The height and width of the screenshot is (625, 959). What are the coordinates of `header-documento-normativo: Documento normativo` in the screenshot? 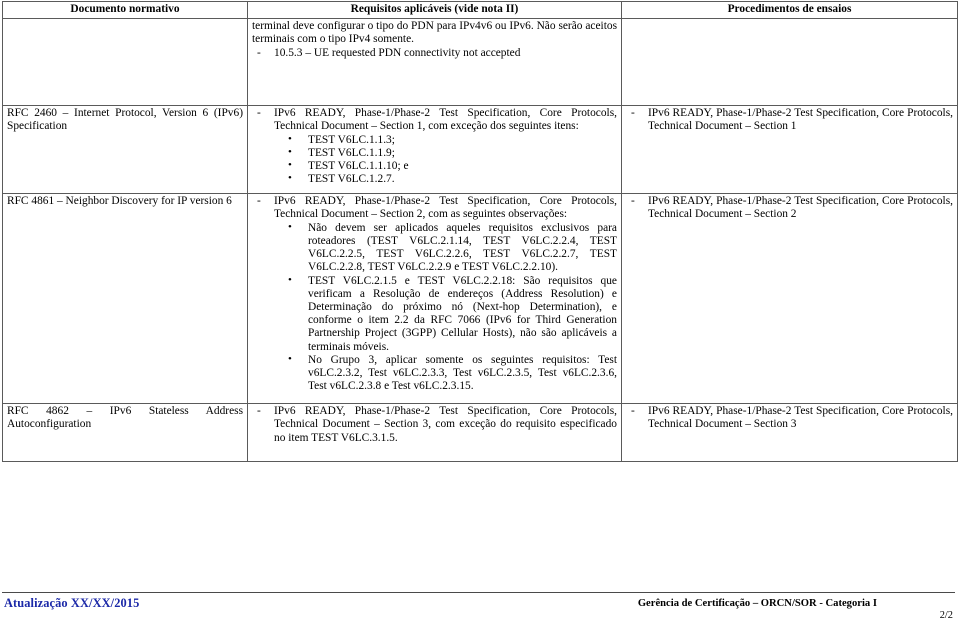 It's located at (125, 10).